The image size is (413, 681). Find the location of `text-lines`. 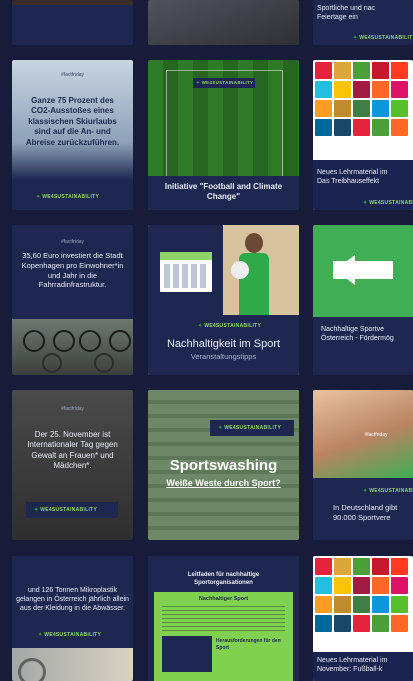

text-lines is located at coordinates (223, 619).